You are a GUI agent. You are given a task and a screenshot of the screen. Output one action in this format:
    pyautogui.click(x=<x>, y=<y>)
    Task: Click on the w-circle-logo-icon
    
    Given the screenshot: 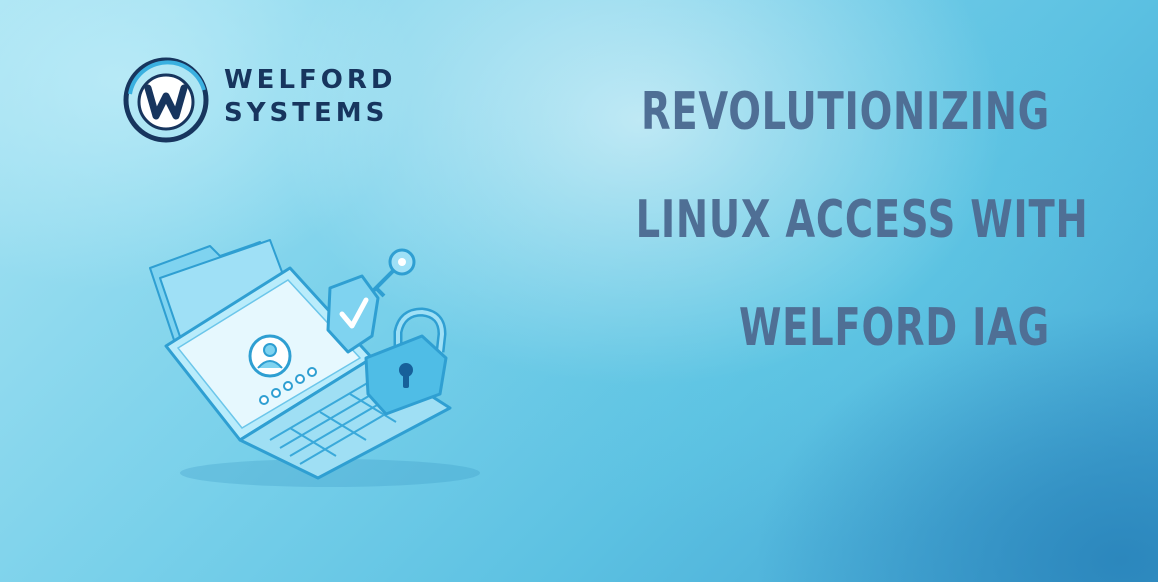 What is the action you would take?
    pyautogui.click(x=166, y=100)
    